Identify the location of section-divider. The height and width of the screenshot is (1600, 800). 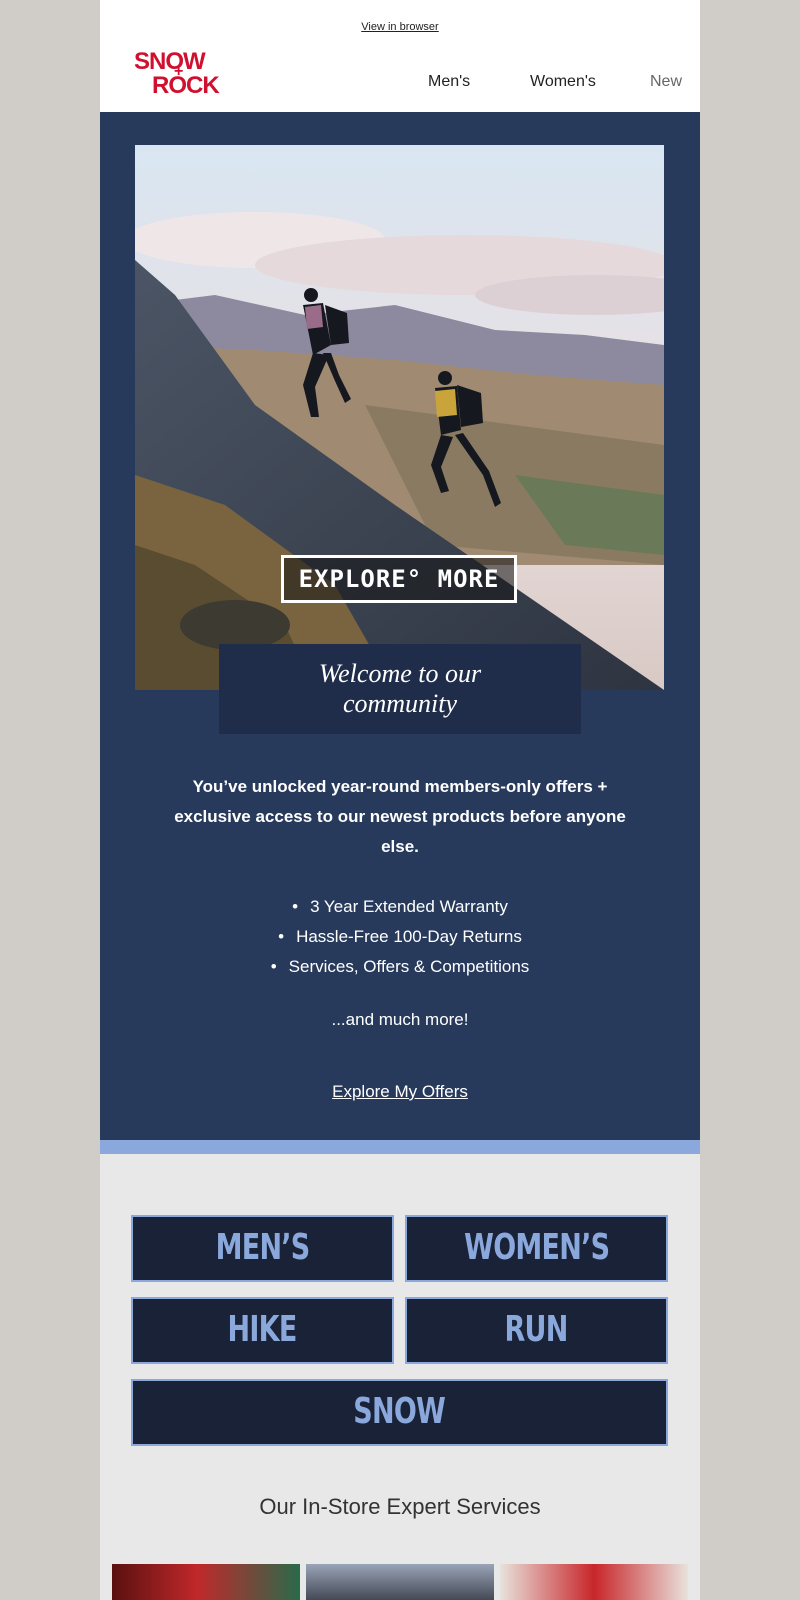
(400, 1147).